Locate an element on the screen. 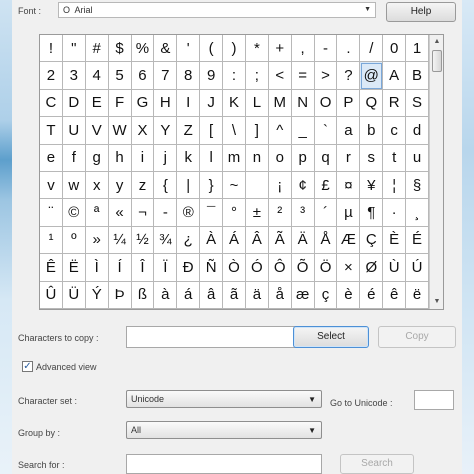 Image resolution: width=474 pixels, height=474 pixels. character-cell: ± is located at coordinates (257, 213).